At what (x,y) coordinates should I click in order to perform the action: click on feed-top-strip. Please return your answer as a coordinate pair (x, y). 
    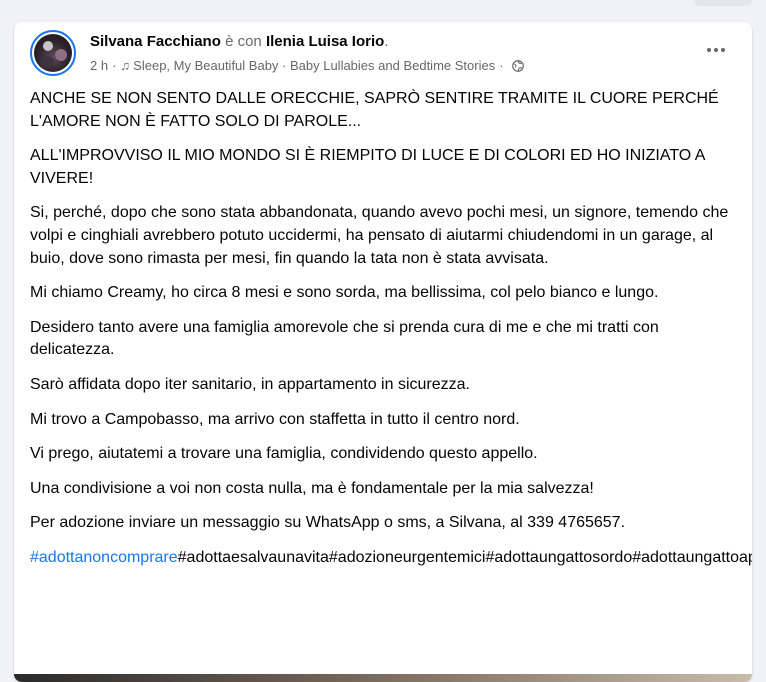
    Looking at the image, I should click on (383, 11).